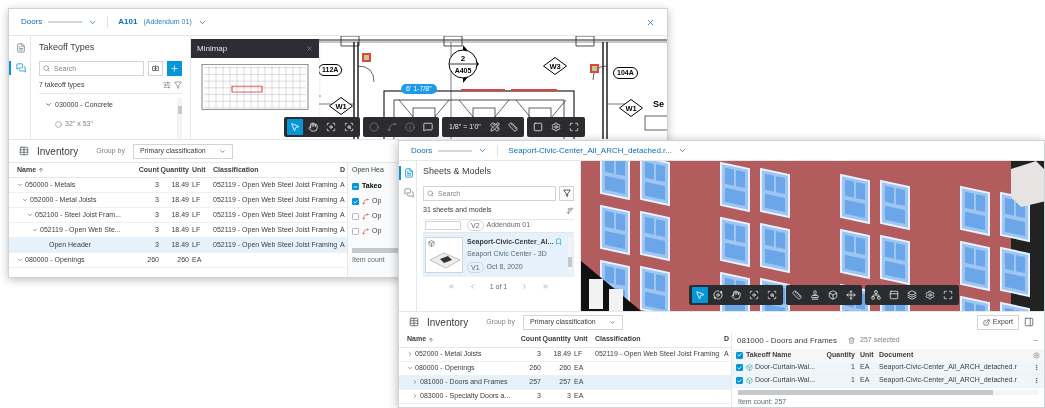 The image size is (1045, 408). What do you see at coordinates (167, 85) in the screenshot?
I see `sliders-icon` at bounding box center [167, 85].